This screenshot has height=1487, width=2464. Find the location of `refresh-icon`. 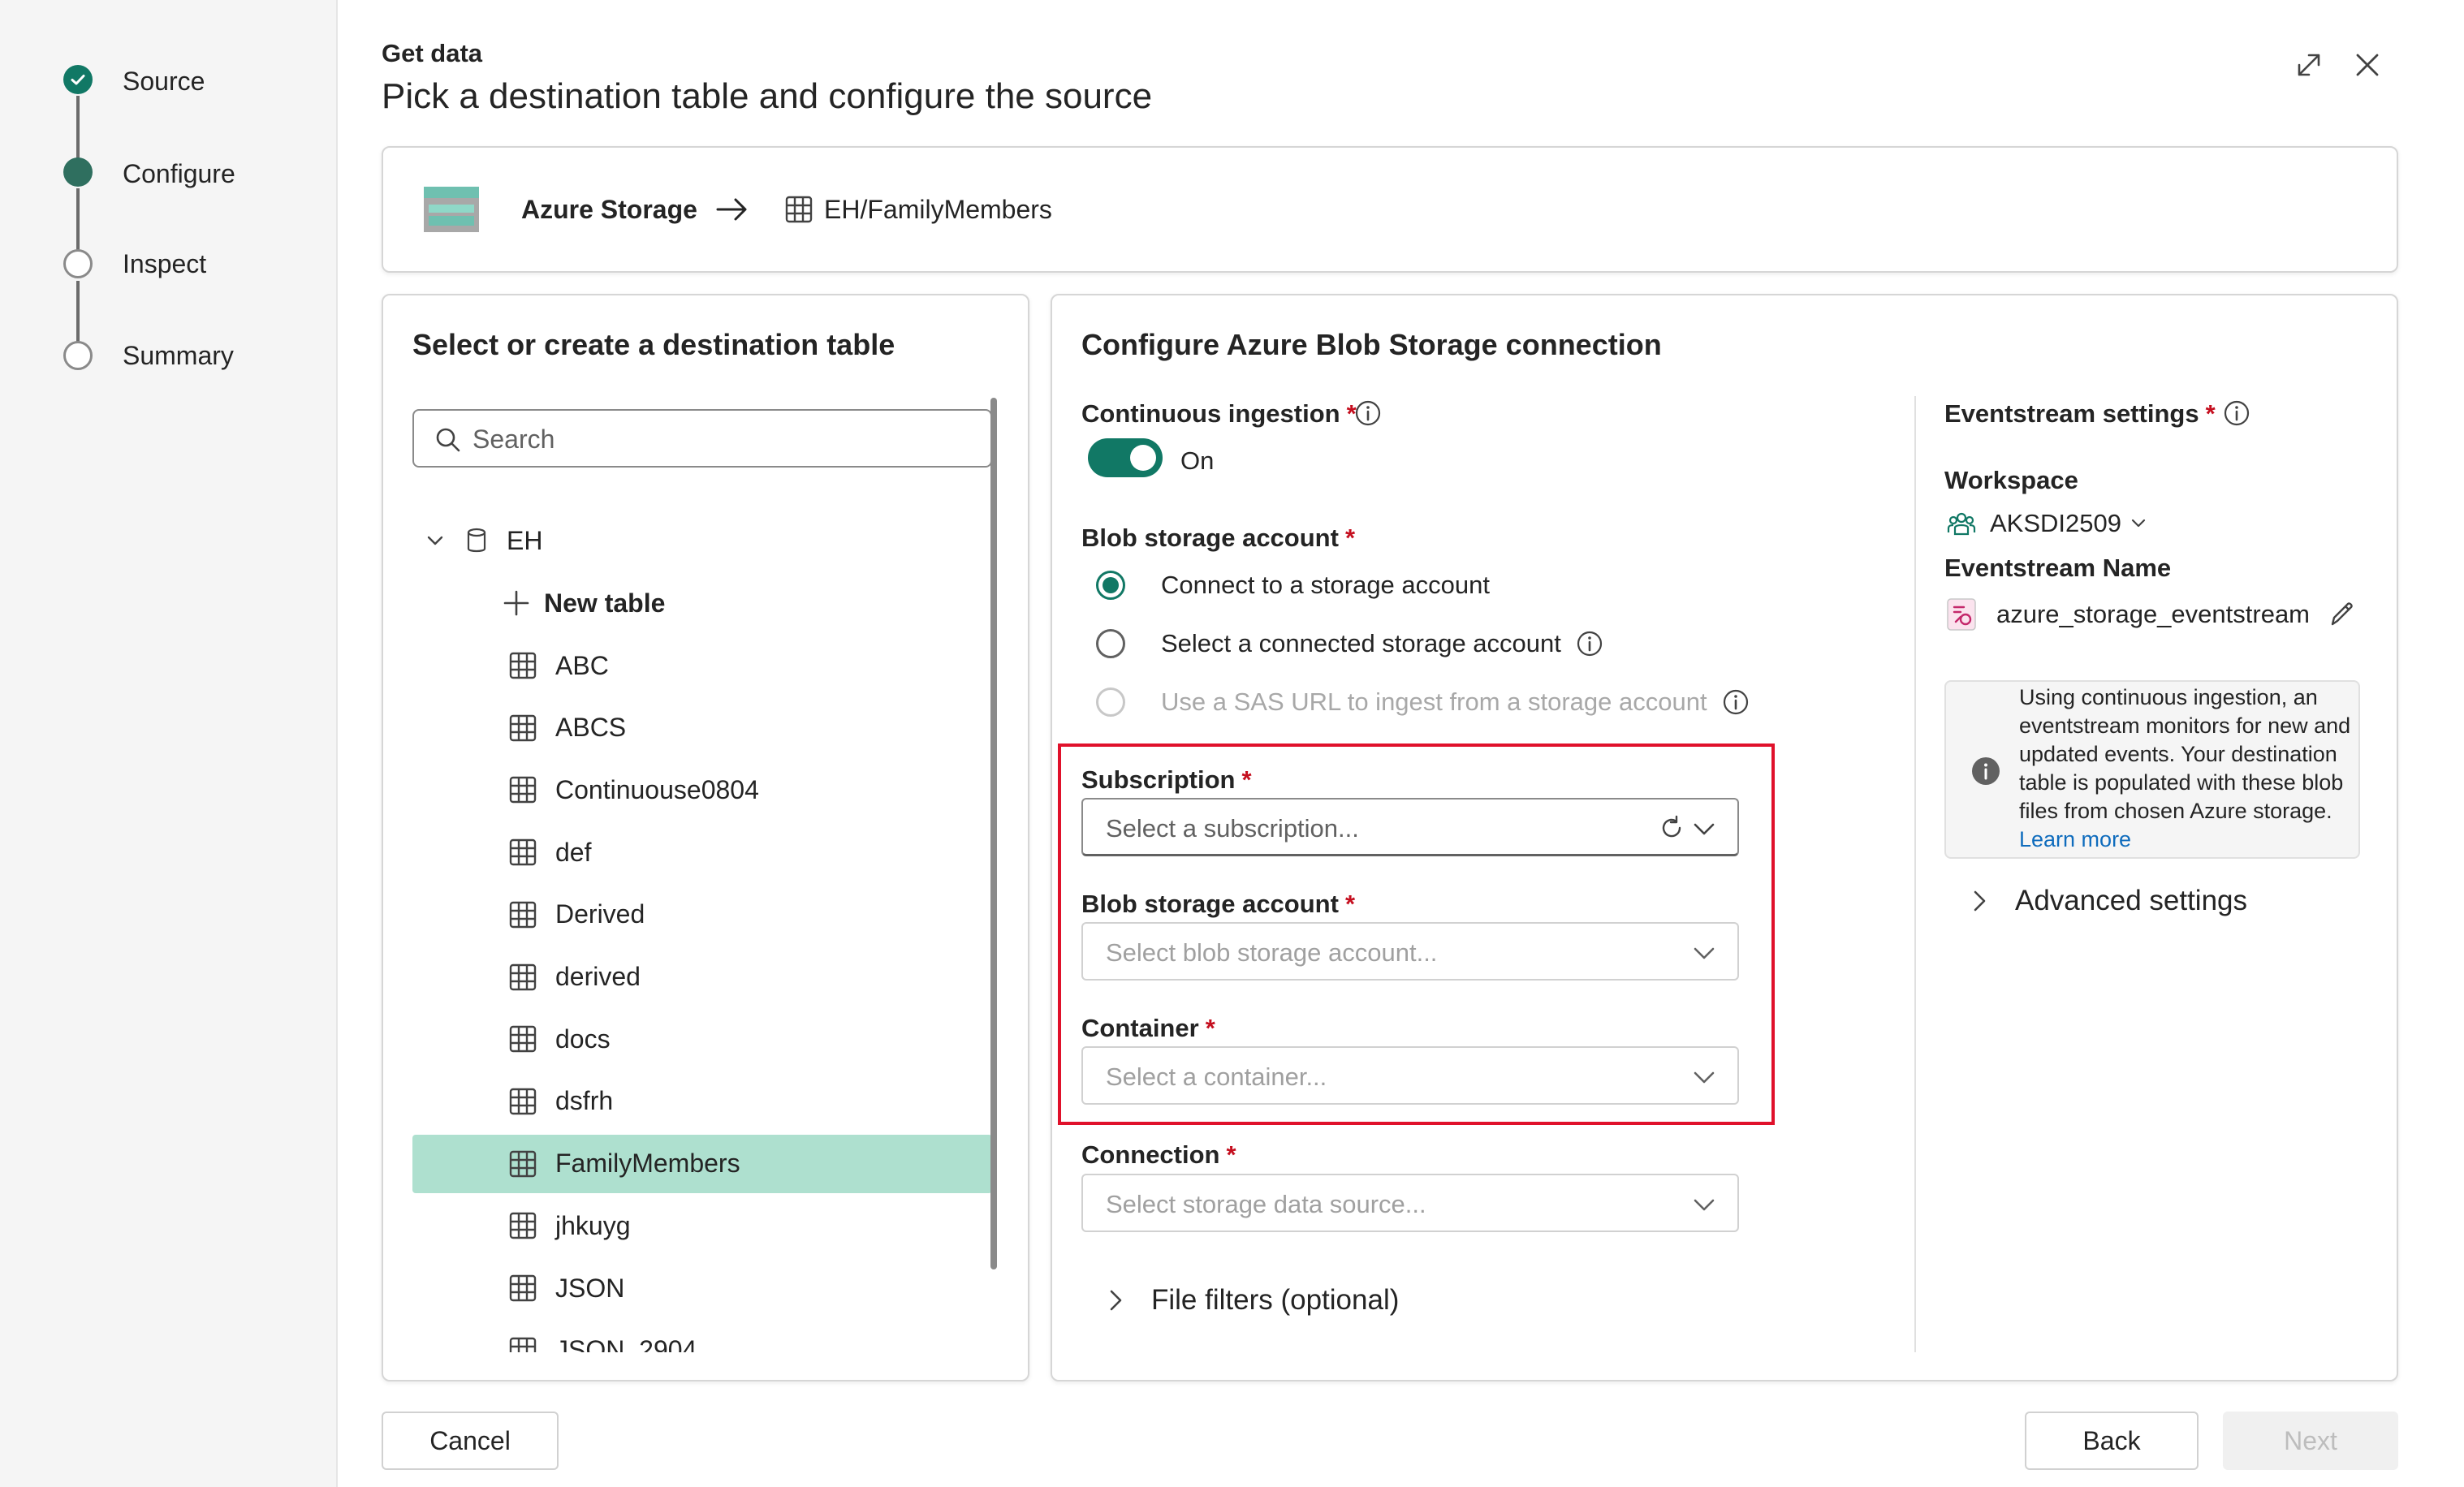

refresh-icon is located at coordinates (1671, 828).